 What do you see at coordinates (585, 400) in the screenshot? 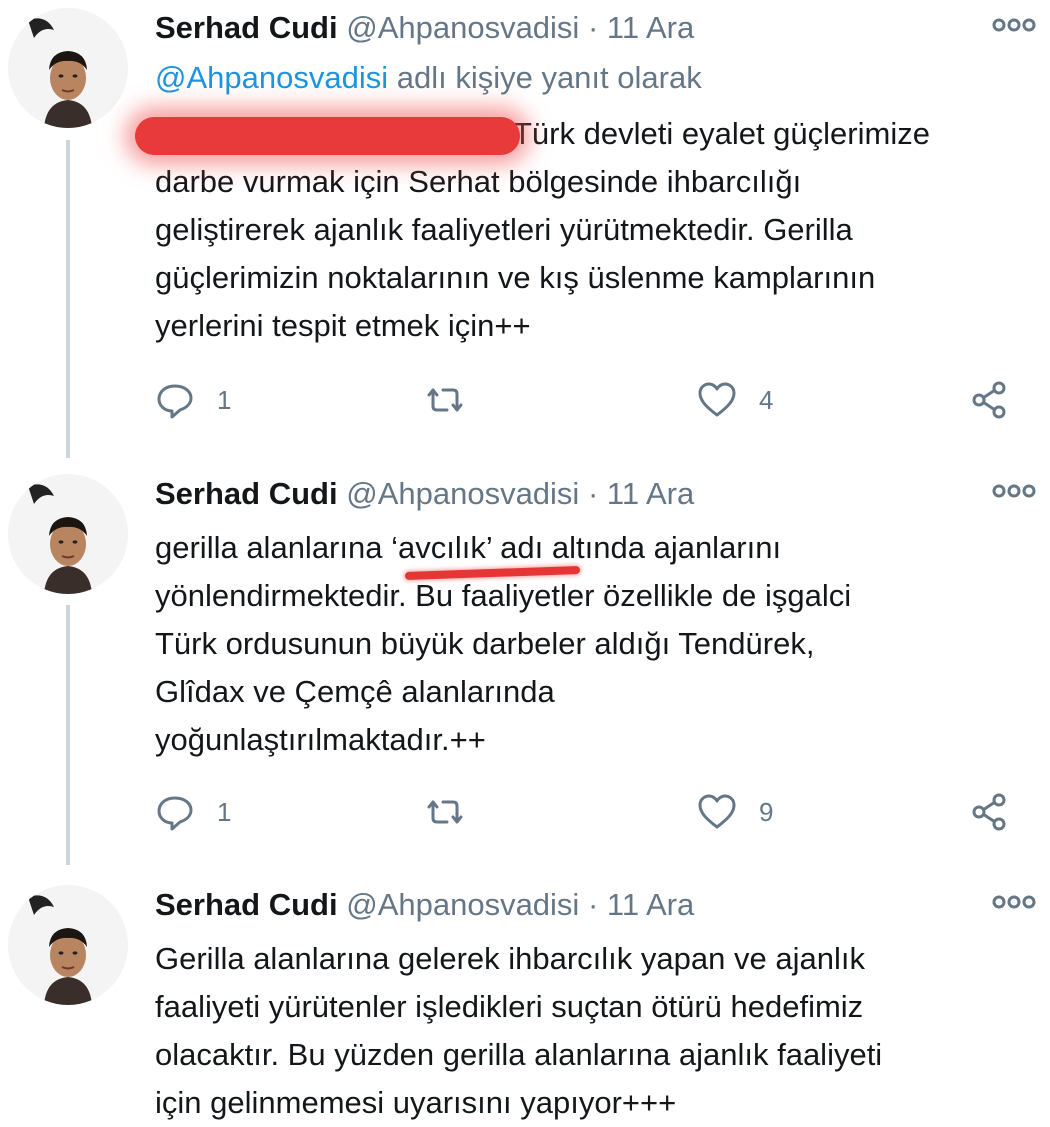
I see `tweet-actions: 1 4` at bounding box center [585, 400].